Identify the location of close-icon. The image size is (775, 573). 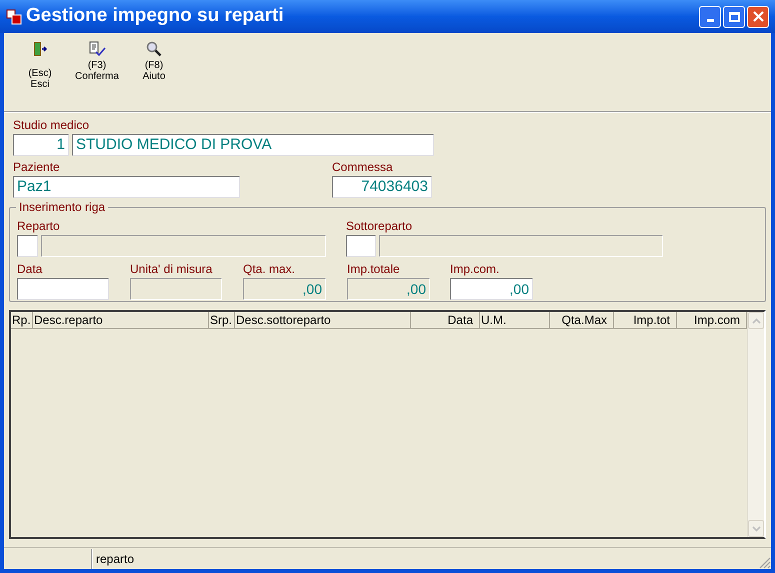
(758, 16).